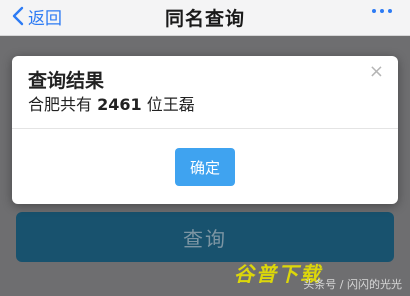  What do you see at coordinates (170, 104) in the screenshot?
I see `message-suffix: 位王磊` at bounding box center [170, 104].